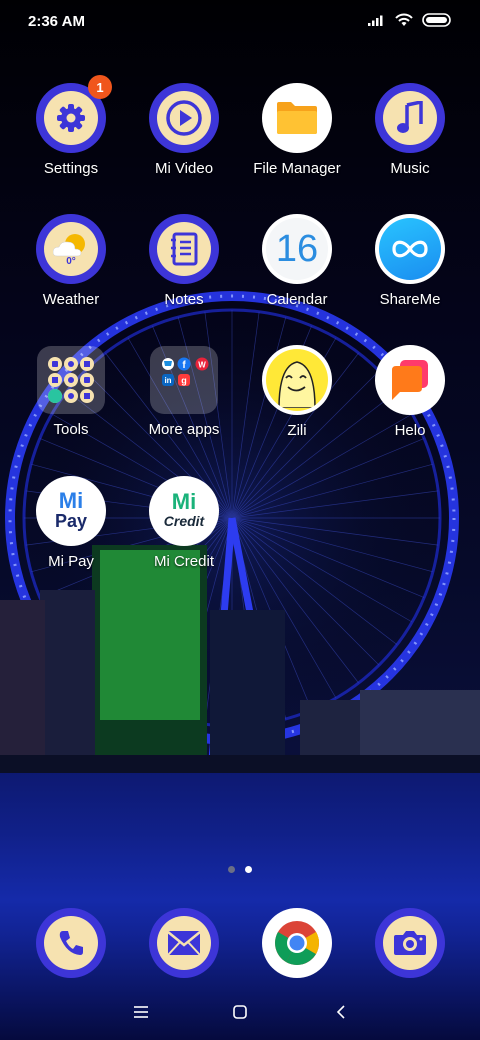  Describe the element at coordinates (297, 430) in the screenshot. I see `app-label: Zili` at that location.